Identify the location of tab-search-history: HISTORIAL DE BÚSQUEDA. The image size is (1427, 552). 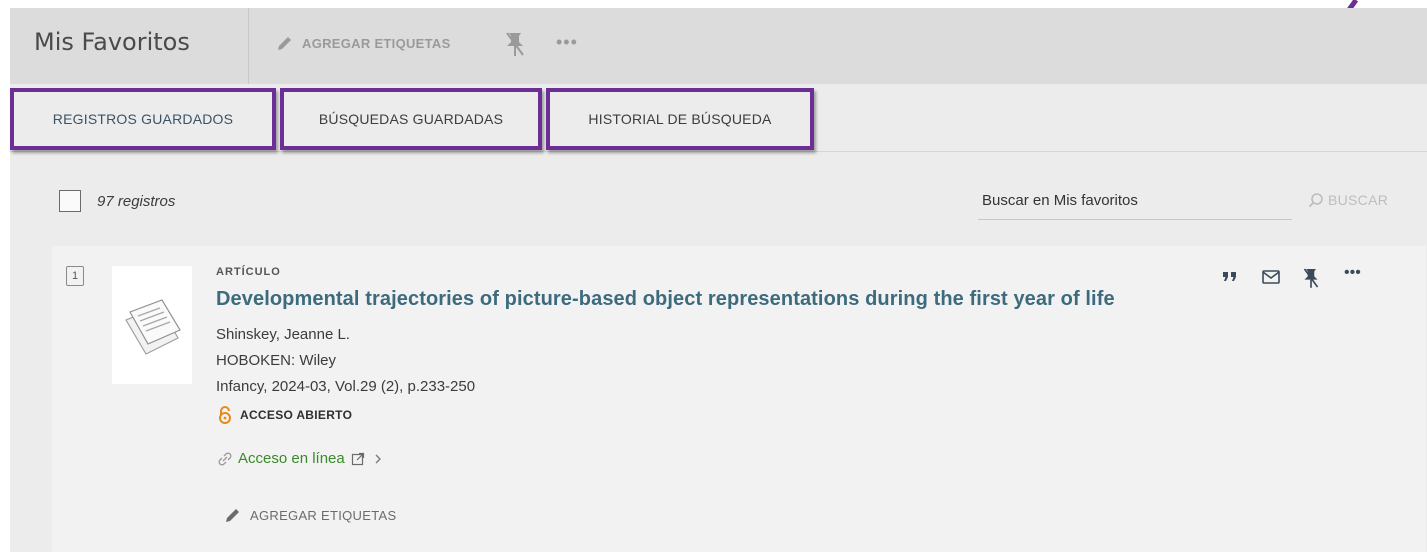
(680, 119).